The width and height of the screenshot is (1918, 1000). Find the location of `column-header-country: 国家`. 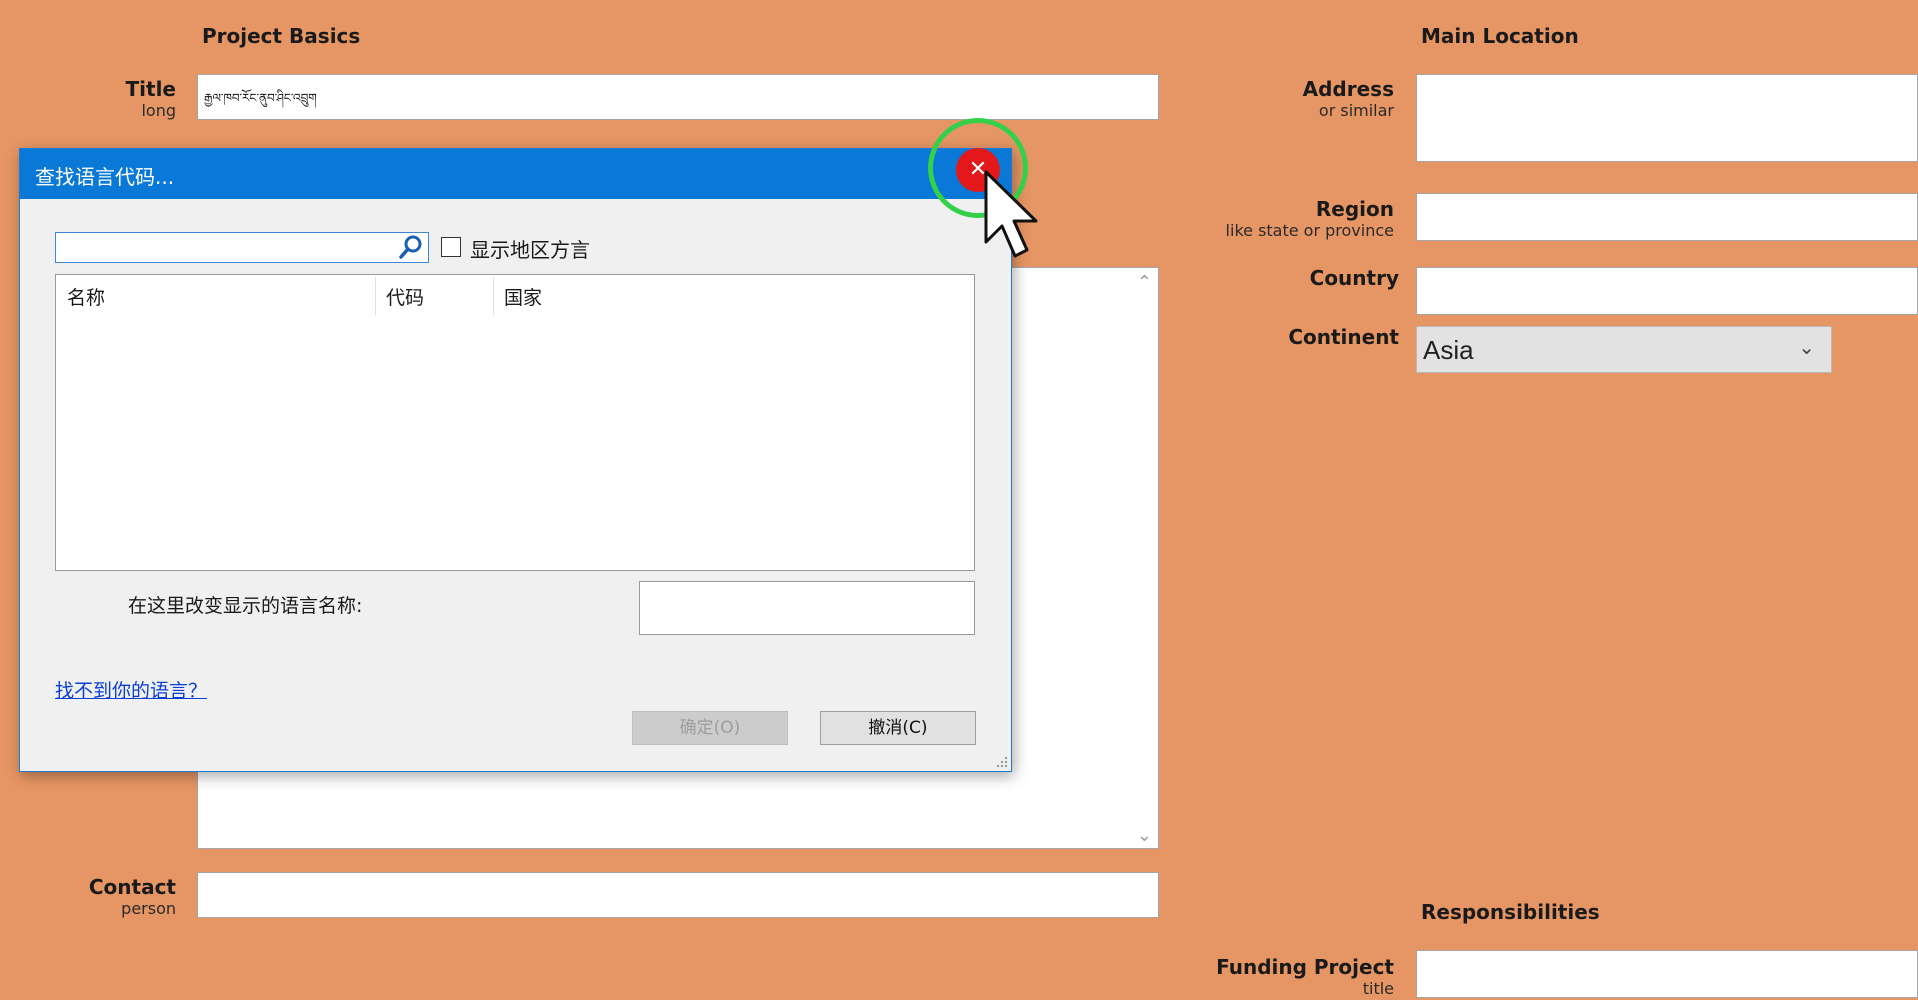

column-header-country: 国家 is located at coordinates (523, 296).